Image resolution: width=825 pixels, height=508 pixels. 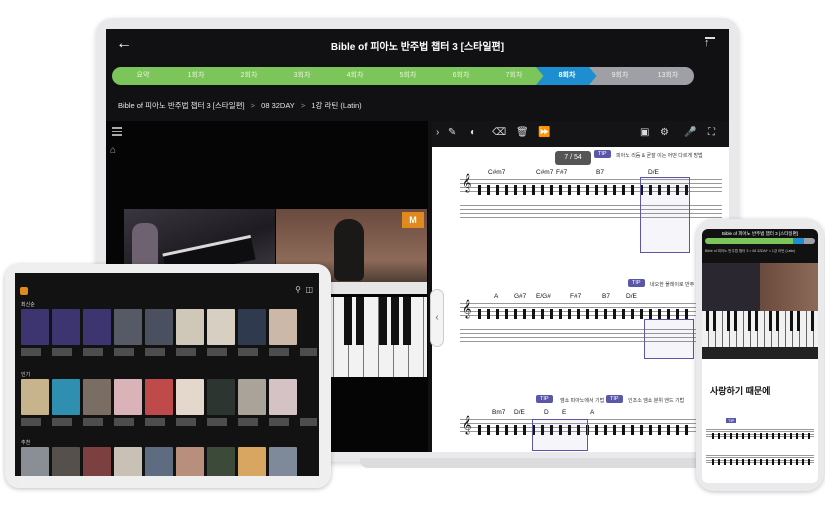 What do you see at coordinates (309, 289) in the screenshot?
I see `cart-icon: ◫` at bounding box center [309, 289].